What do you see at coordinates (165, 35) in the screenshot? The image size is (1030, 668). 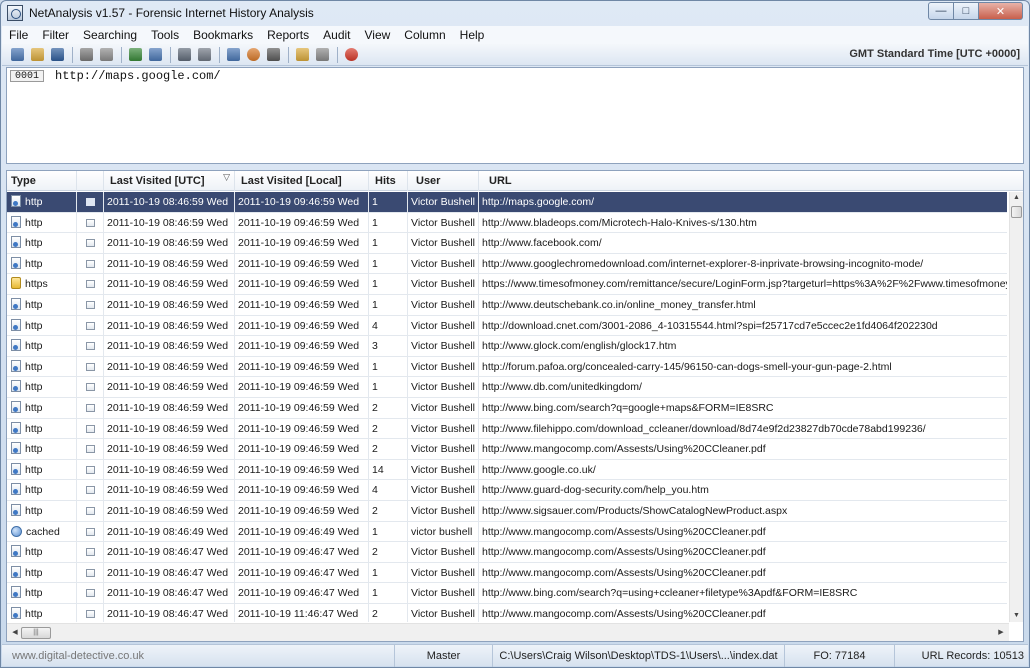 I see `menu-tools: Tools` at bounding box center [165, 35].